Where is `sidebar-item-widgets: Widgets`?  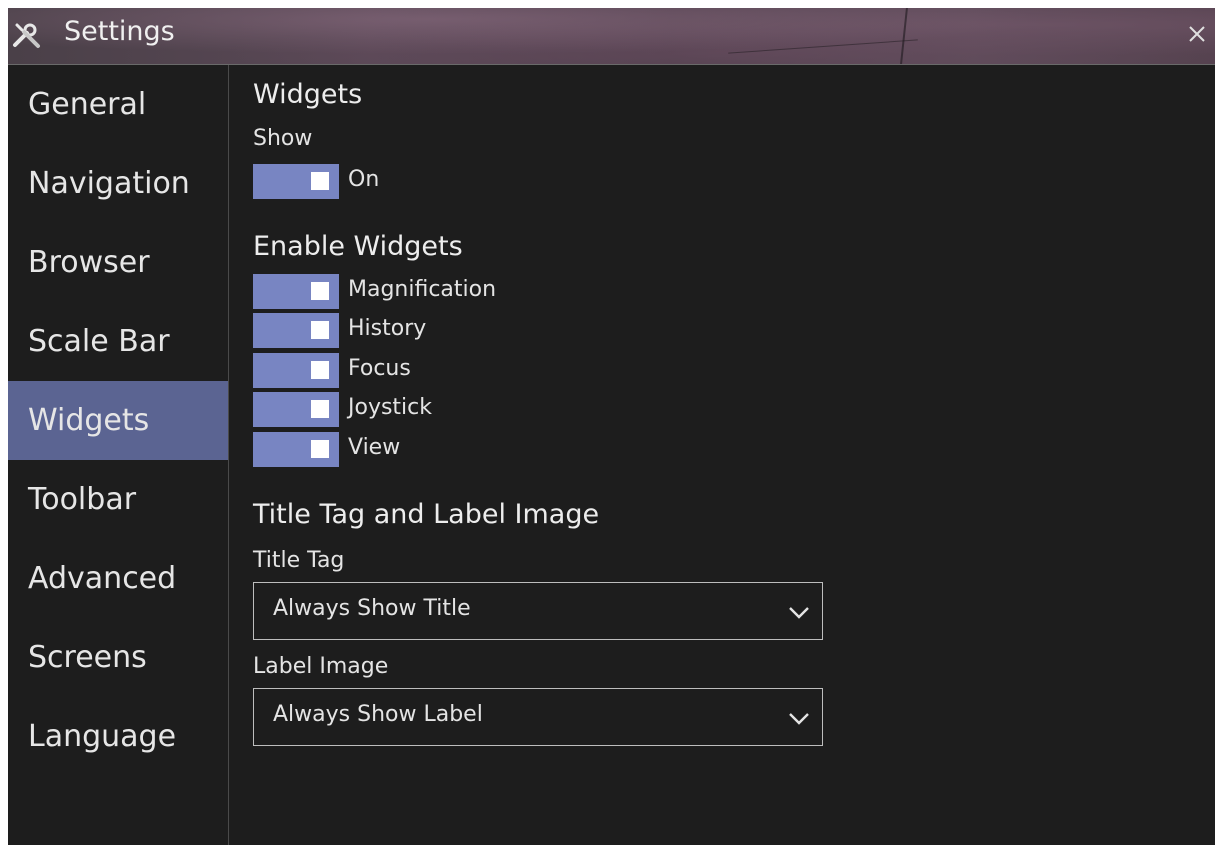 sidebar-item-widgets: Widgets is located at coordinates (118, 420).